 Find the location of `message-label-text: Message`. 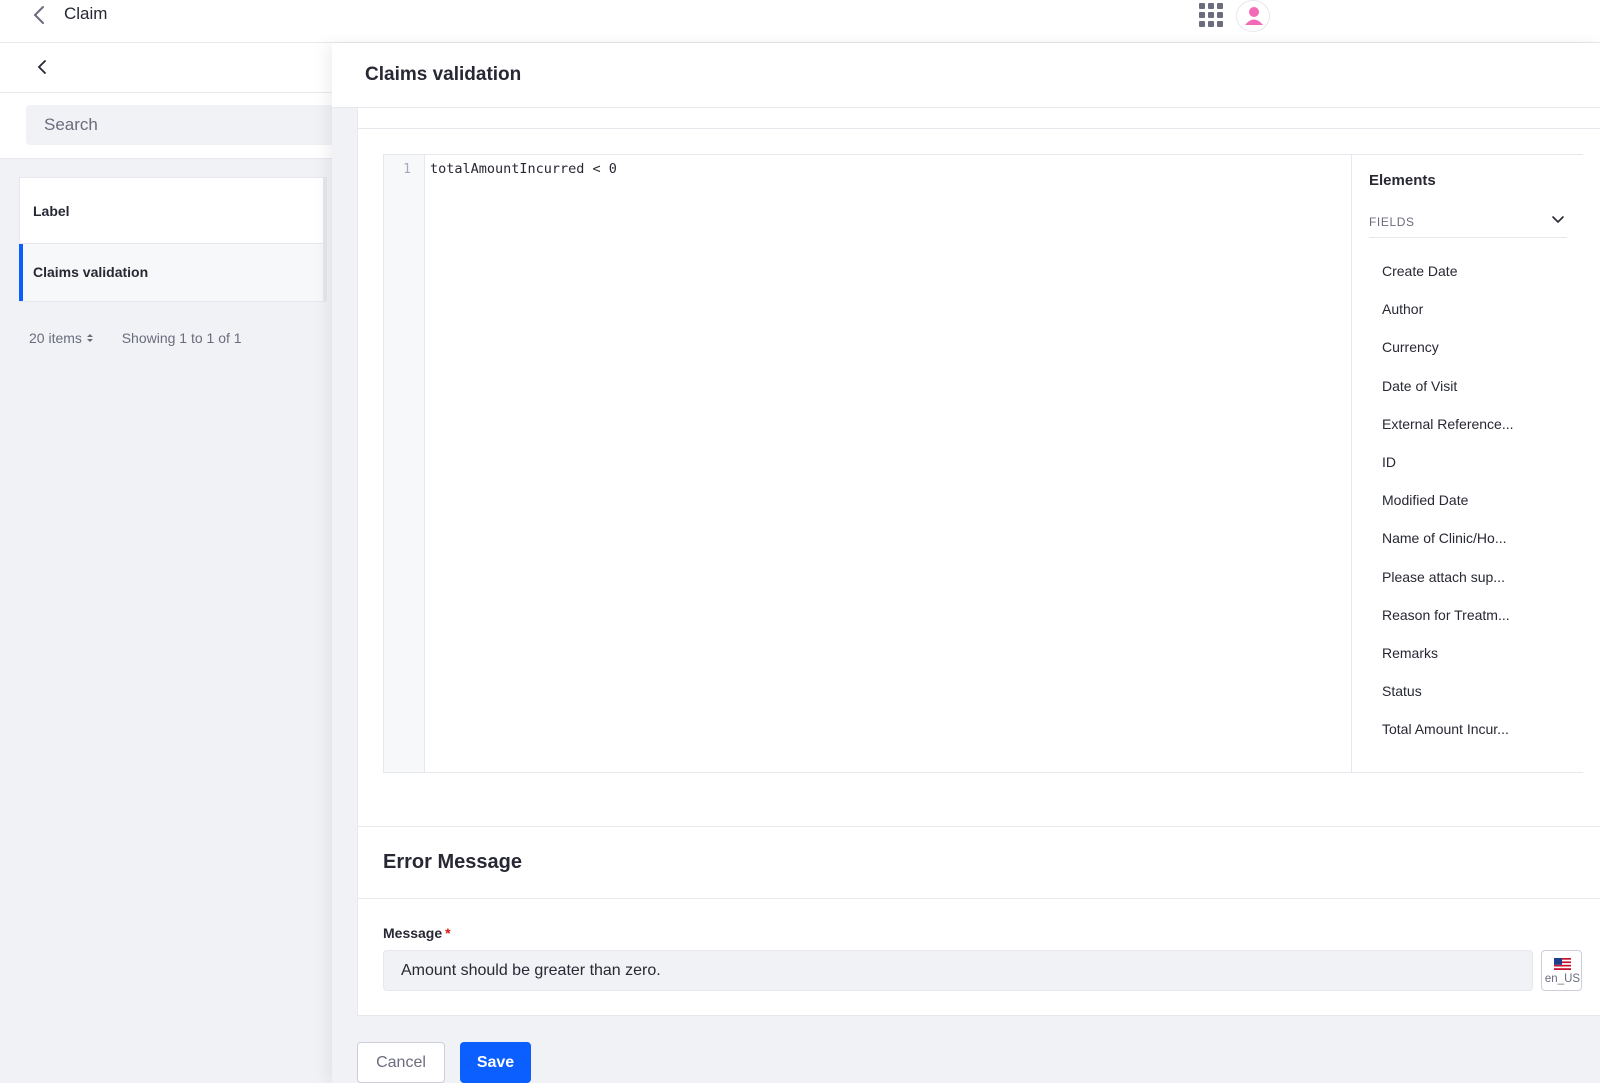

message-label-text: Message is located at coordinates (413, 933).